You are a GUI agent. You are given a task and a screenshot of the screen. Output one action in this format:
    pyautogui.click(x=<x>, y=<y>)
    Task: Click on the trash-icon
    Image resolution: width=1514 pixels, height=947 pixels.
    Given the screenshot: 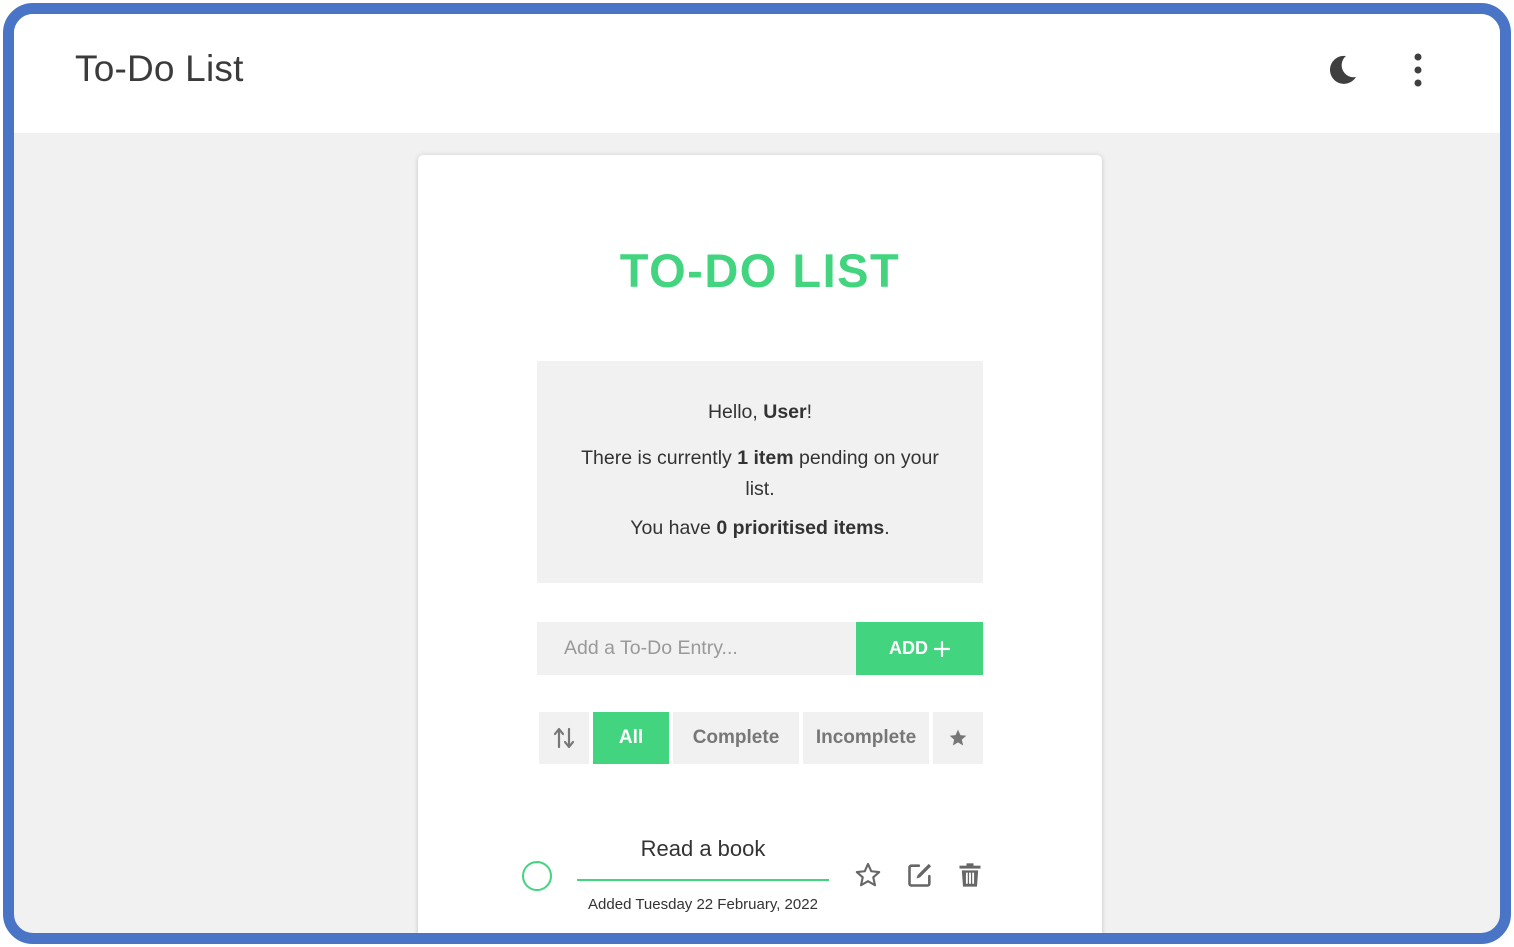 What is the action you would take?
    pyautogui.click(x=970, y=875)
    